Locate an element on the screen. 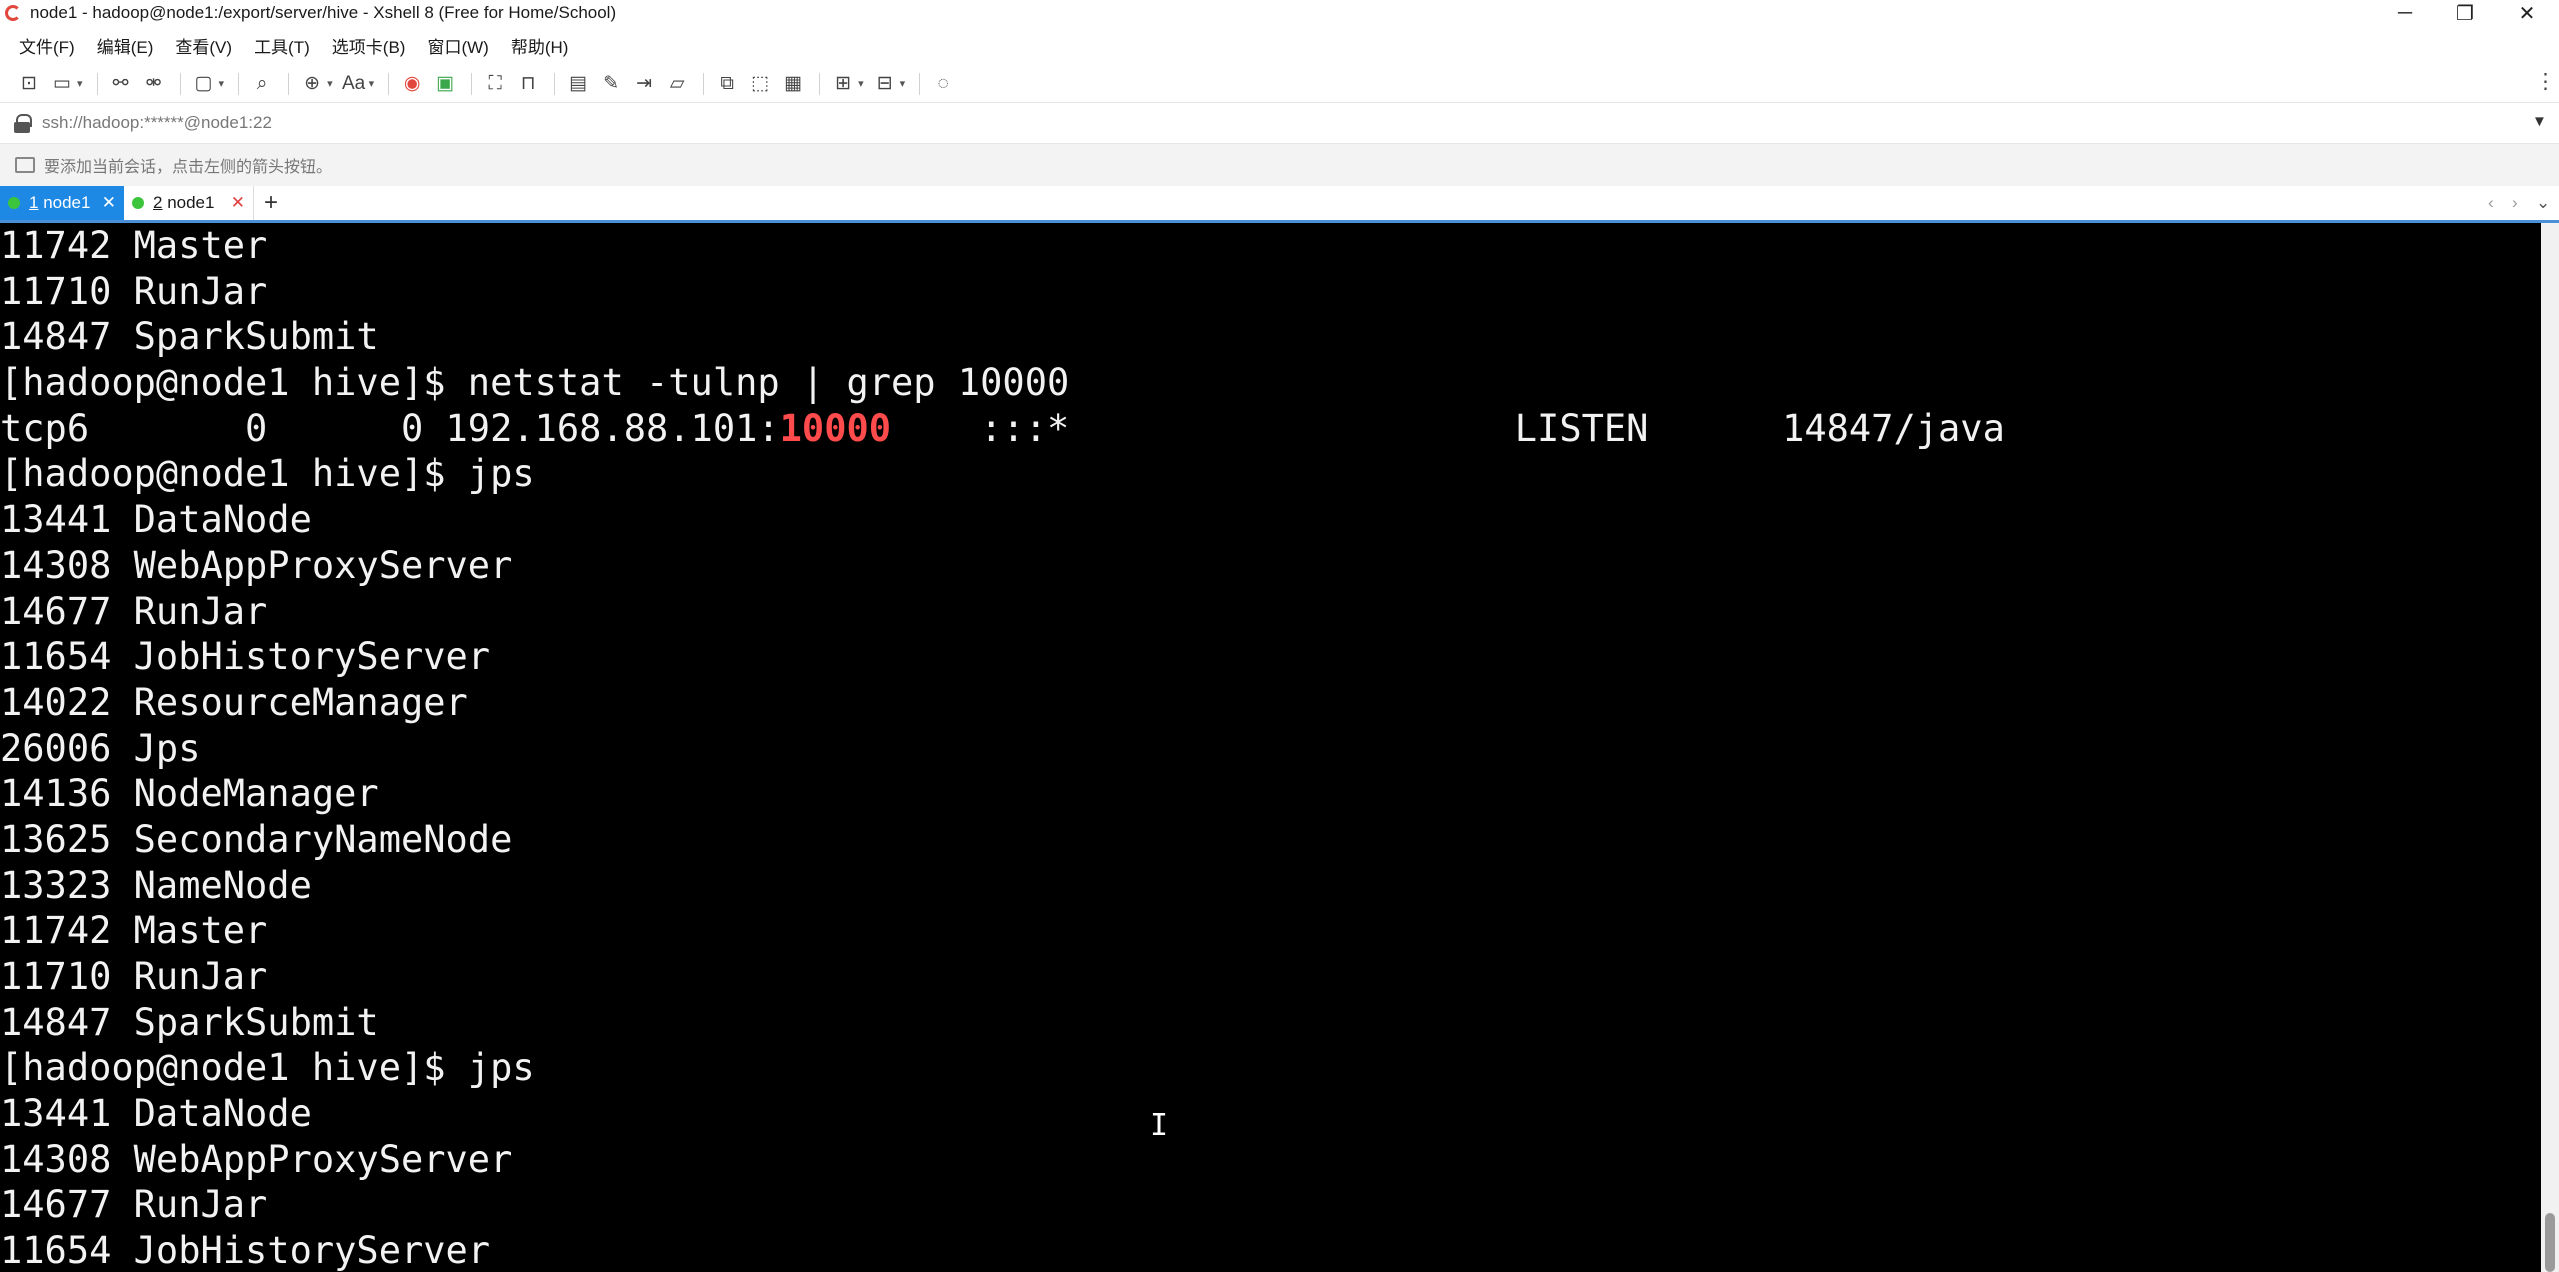 This screenshot has height=1272, width=2559. padlock-icon is located at coordinates (23, 123).